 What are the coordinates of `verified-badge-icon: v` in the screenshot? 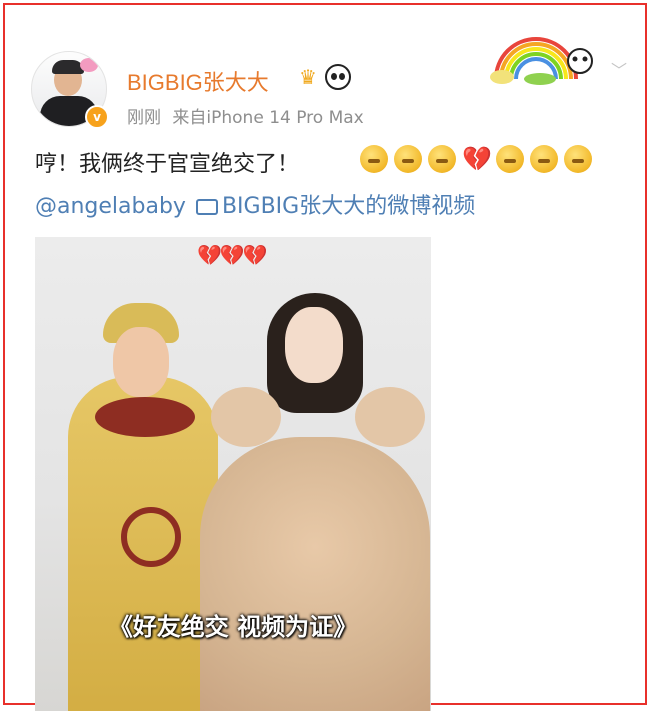 It's located at (97, 117).